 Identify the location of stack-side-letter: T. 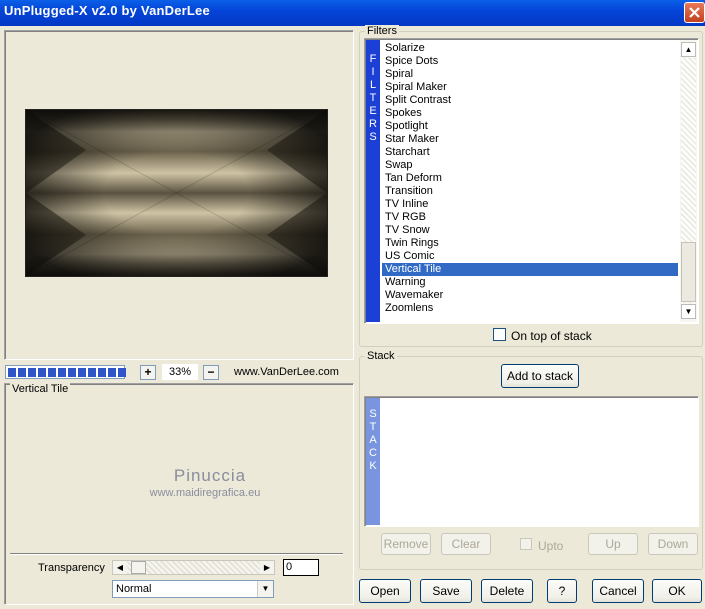
(373, 427).